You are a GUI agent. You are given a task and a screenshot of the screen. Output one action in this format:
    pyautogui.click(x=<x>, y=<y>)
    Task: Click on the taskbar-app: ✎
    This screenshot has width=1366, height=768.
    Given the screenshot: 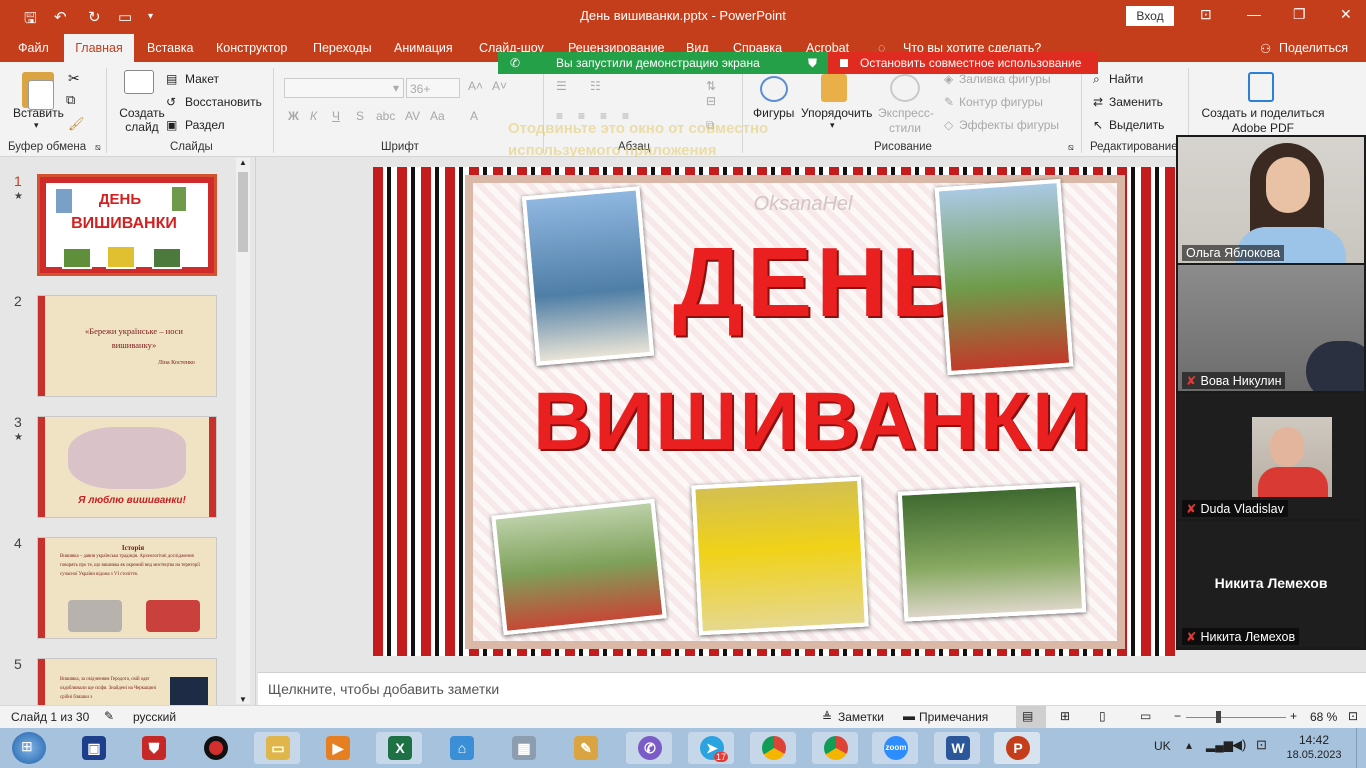 What is the action you would take?
    pyautogui.click(x=585, y=748)
    